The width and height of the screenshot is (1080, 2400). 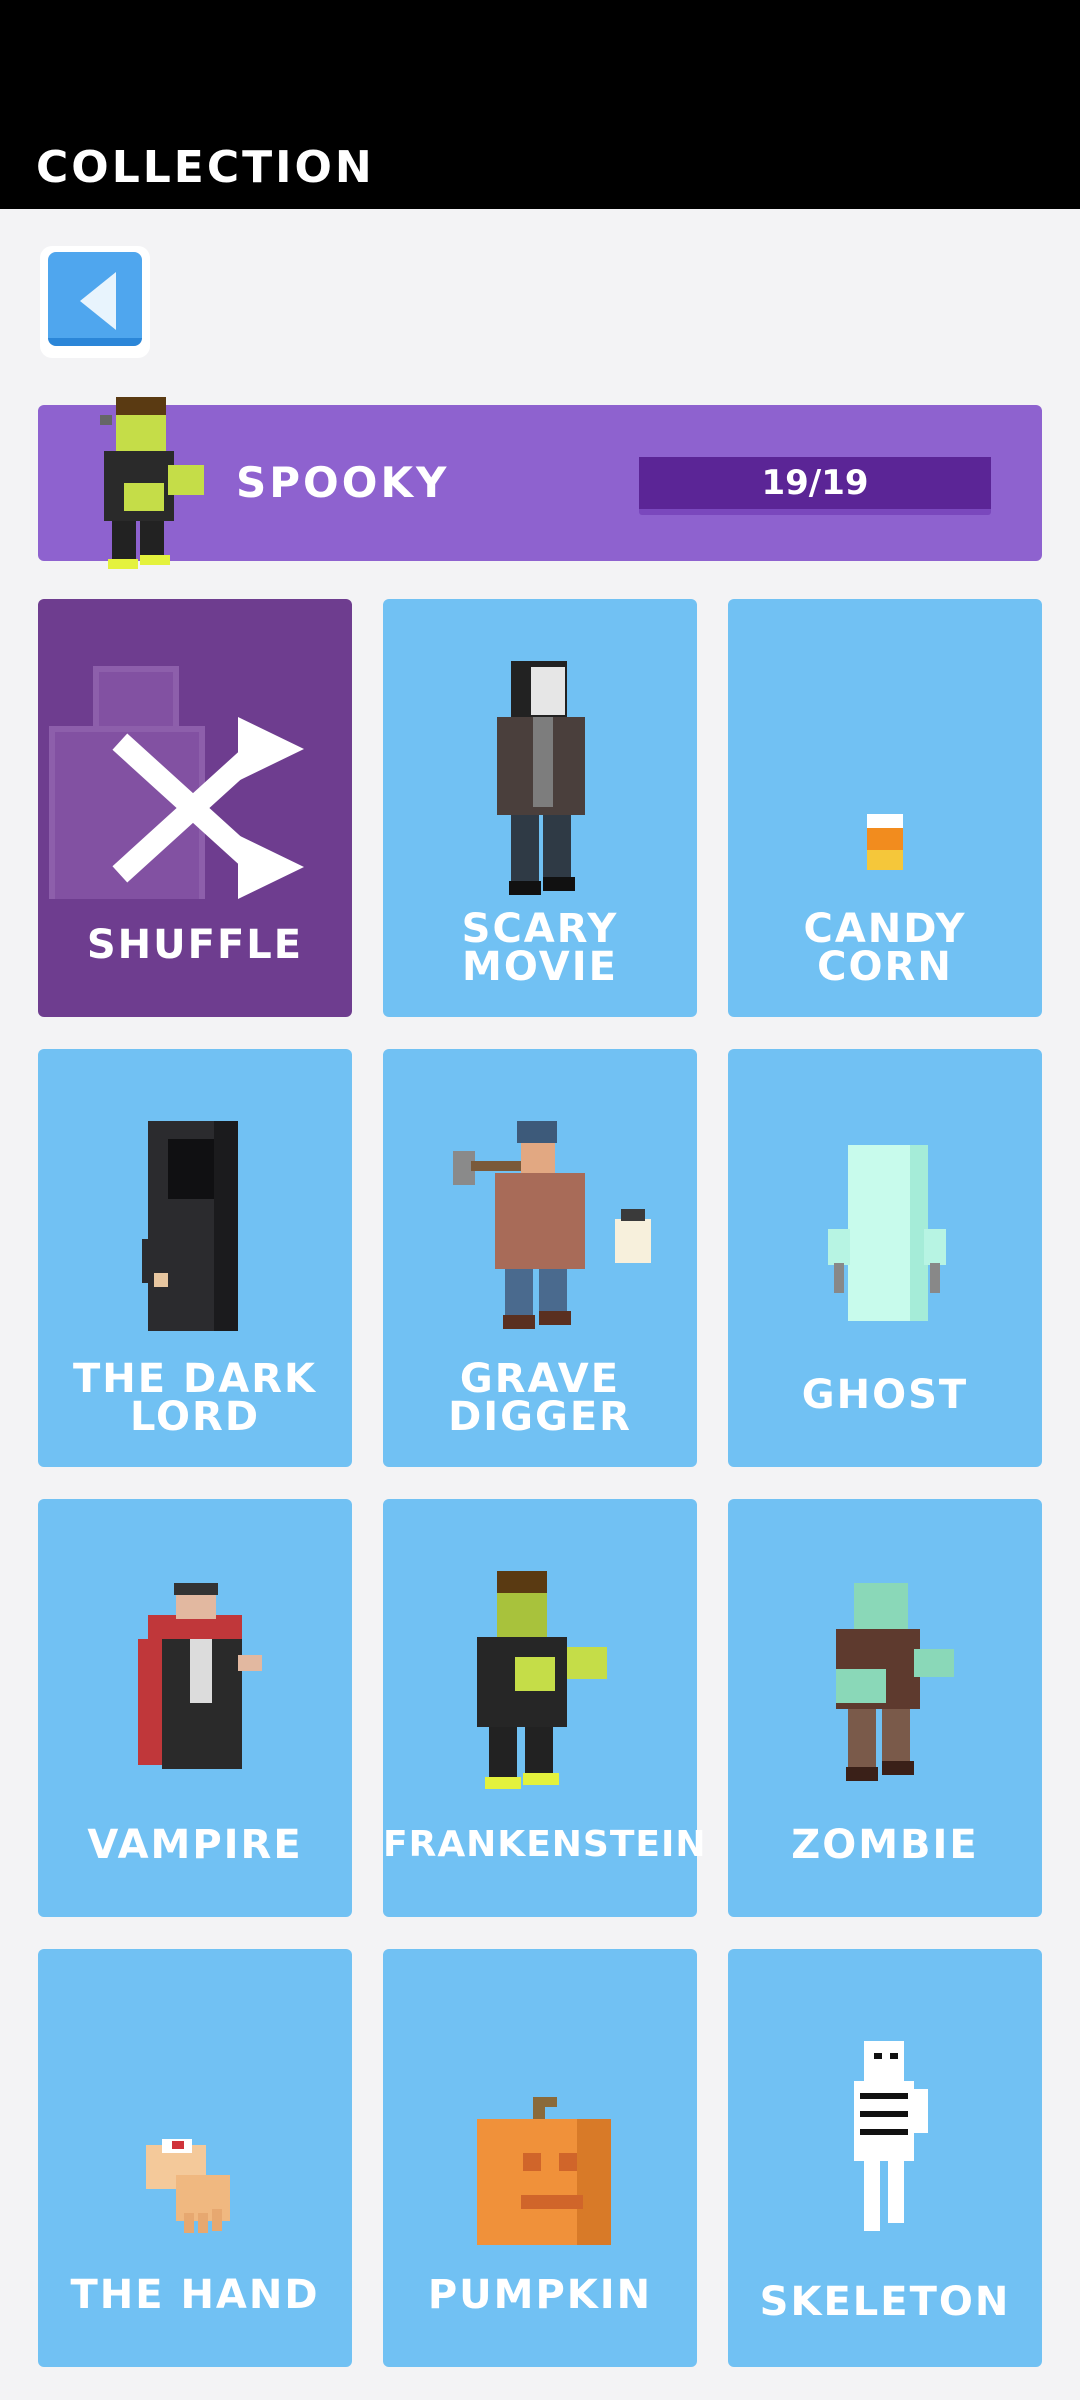 I want to click on frankenstein-figure-icon, so click(x=542, y=1680).